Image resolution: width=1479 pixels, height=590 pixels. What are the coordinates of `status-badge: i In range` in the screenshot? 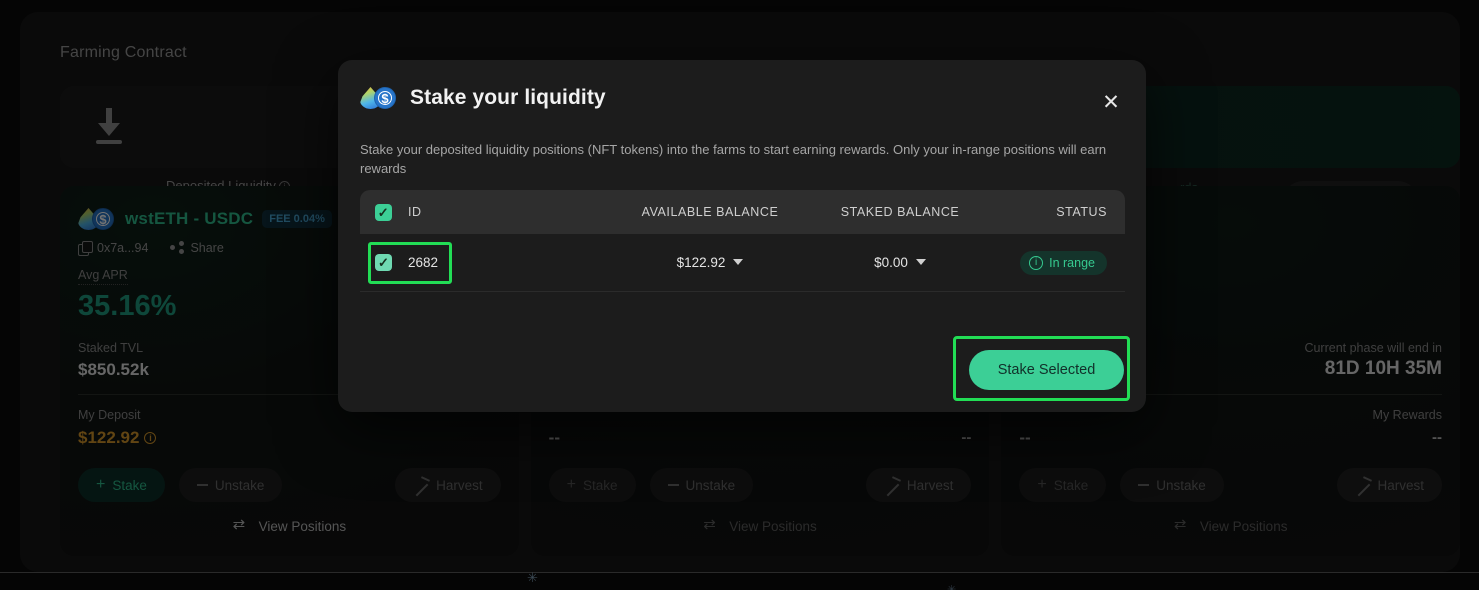 It's located at (1063, 262).